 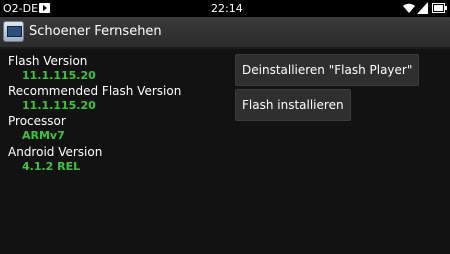 I want to click on install-flash-button: Flash installieren, so click(x=293, y=105).